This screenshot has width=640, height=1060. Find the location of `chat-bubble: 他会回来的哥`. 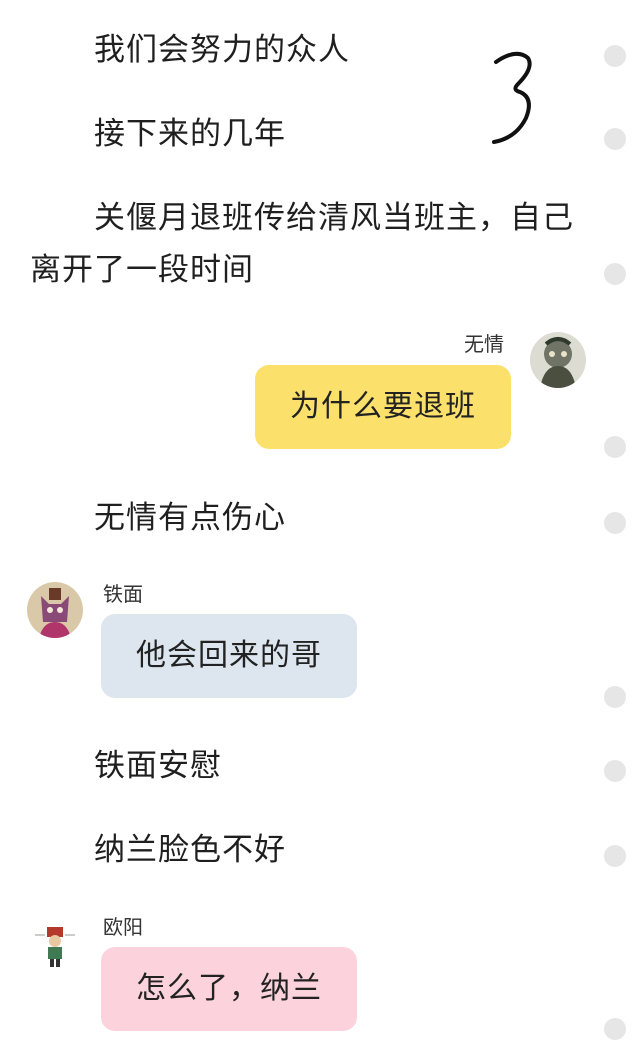

chat-bubble: 他会回来的哥 is located at coordinates (229, 656).